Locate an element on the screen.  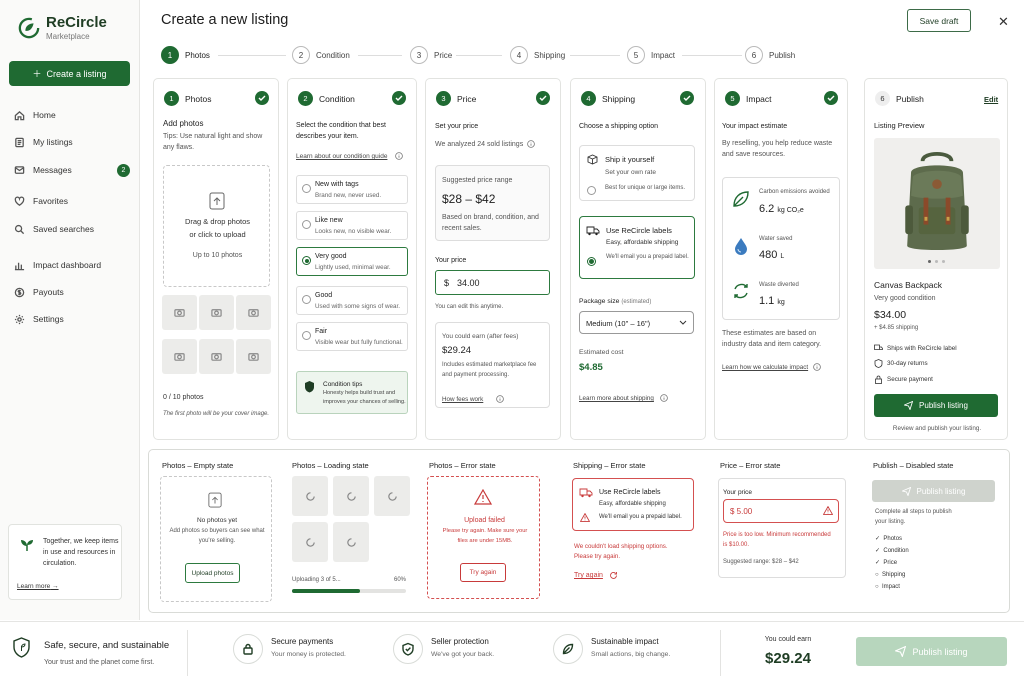
option-name: Ship it yourself is located at coordinates (630, 159).